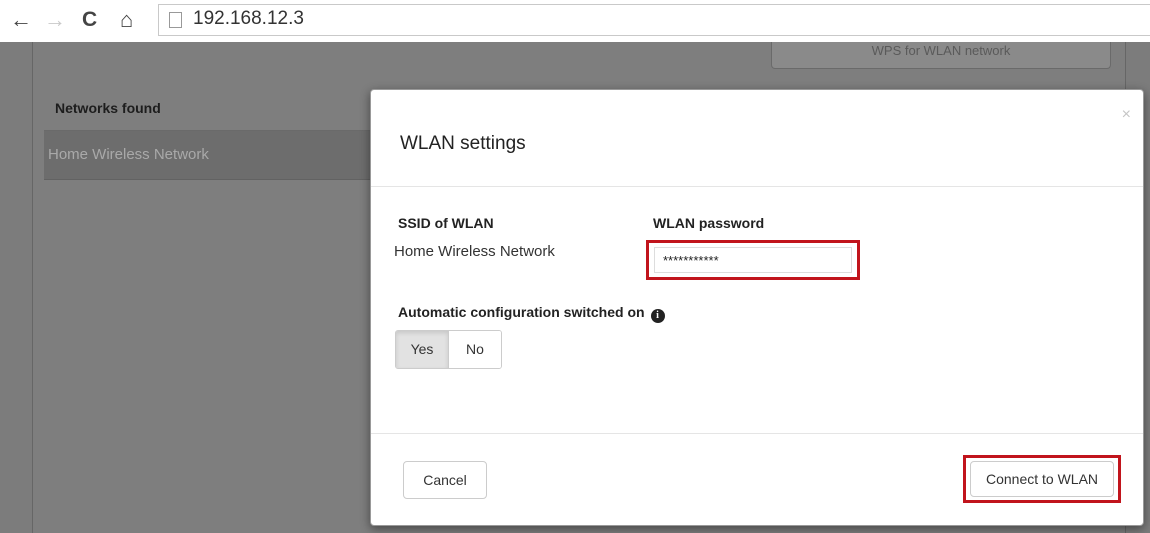  Describe the element at coordinates (521, 312) in the screenshot. I see `auto-config-text: Automatic configuration switched on` at that location.